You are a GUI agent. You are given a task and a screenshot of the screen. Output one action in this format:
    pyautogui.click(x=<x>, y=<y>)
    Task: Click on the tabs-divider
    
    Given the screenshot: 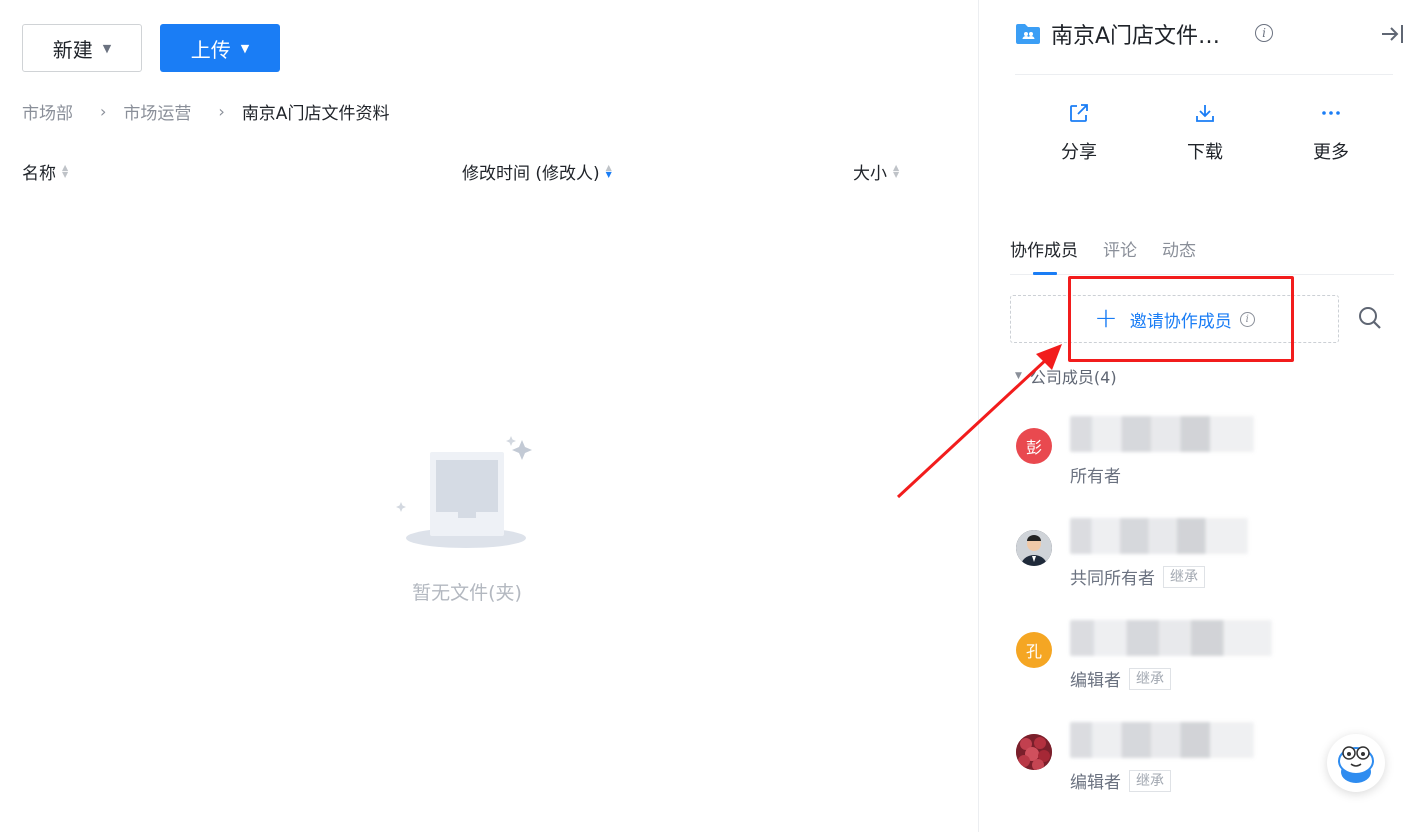 What is the action you would take?
    pyautogui.click(x=1202, y=274)
    